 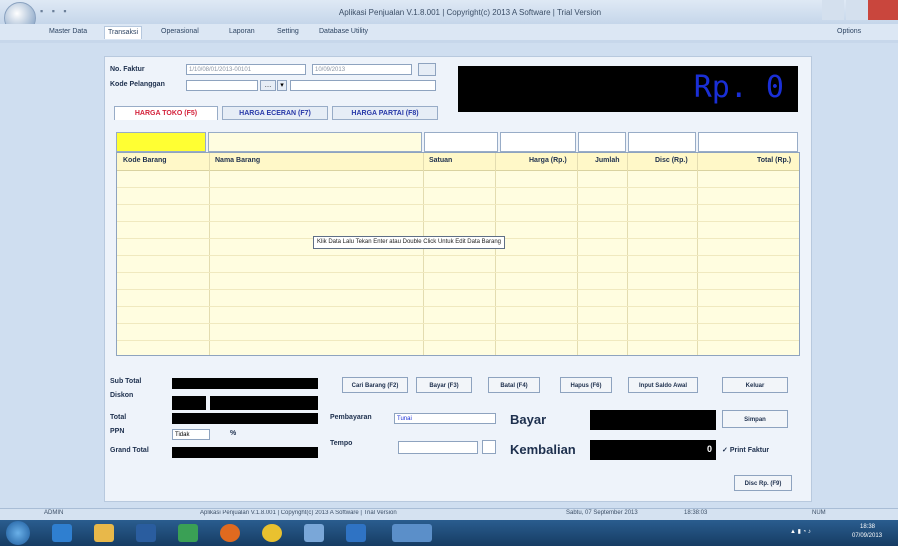 I want to click on col-kode-barang: Kode Barang, so click(x=145, y=160).